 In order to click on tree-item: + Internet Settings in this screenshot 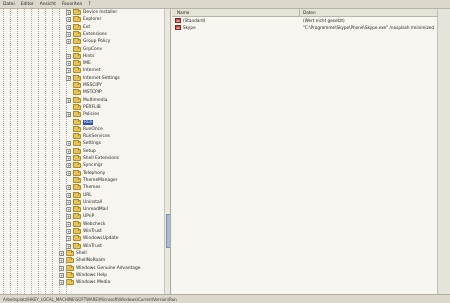, I will do `click(93, 78)`.